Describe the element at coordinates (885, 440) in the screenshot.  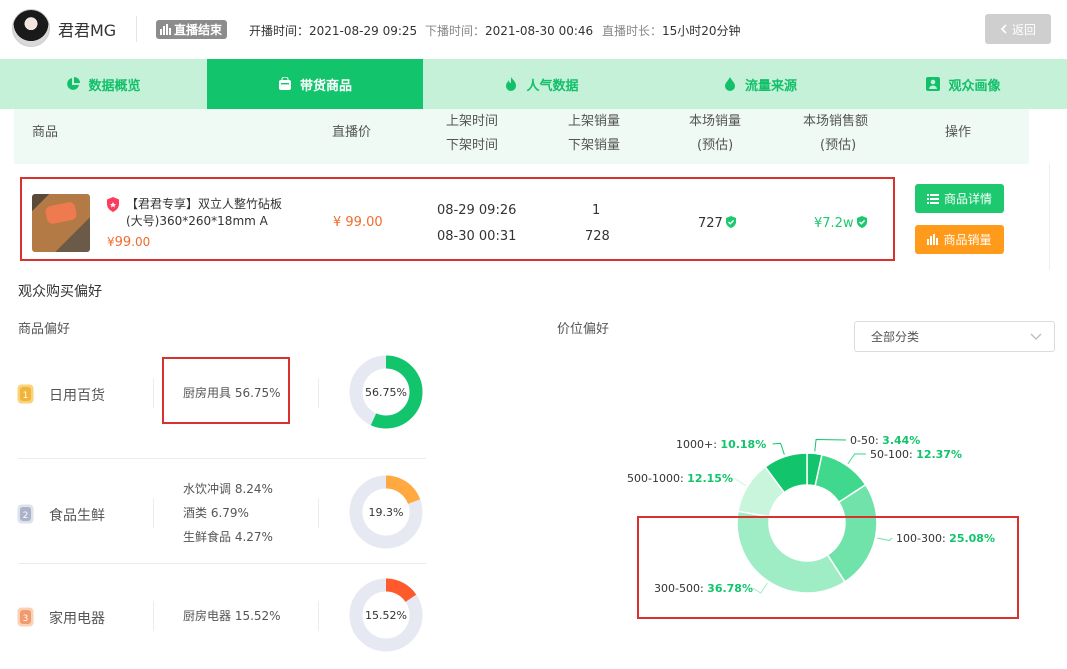
I see `price-label-0: 0-50: 3.44%` at that location.